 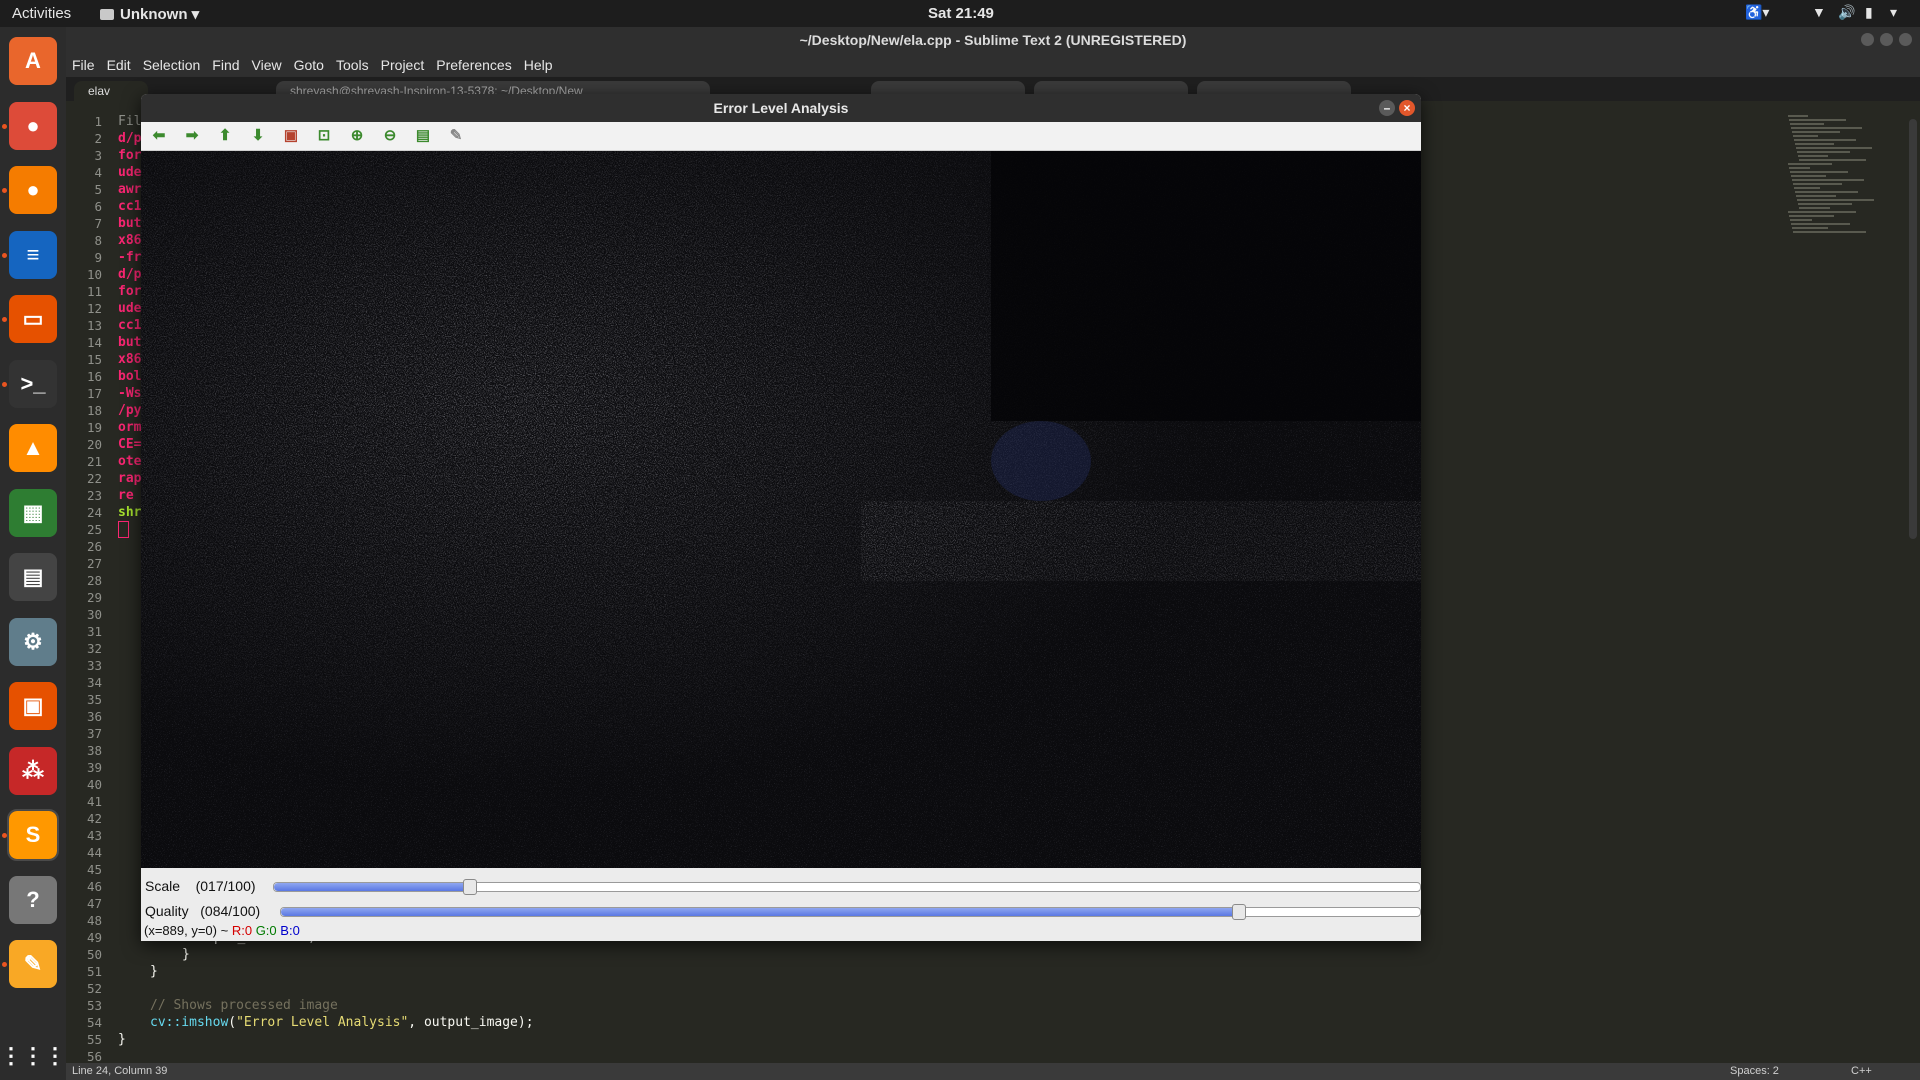 What do you see at coordinates (94, 512) in the screenshot?
I see `line-number: 24` at bounding box center [94, 512].